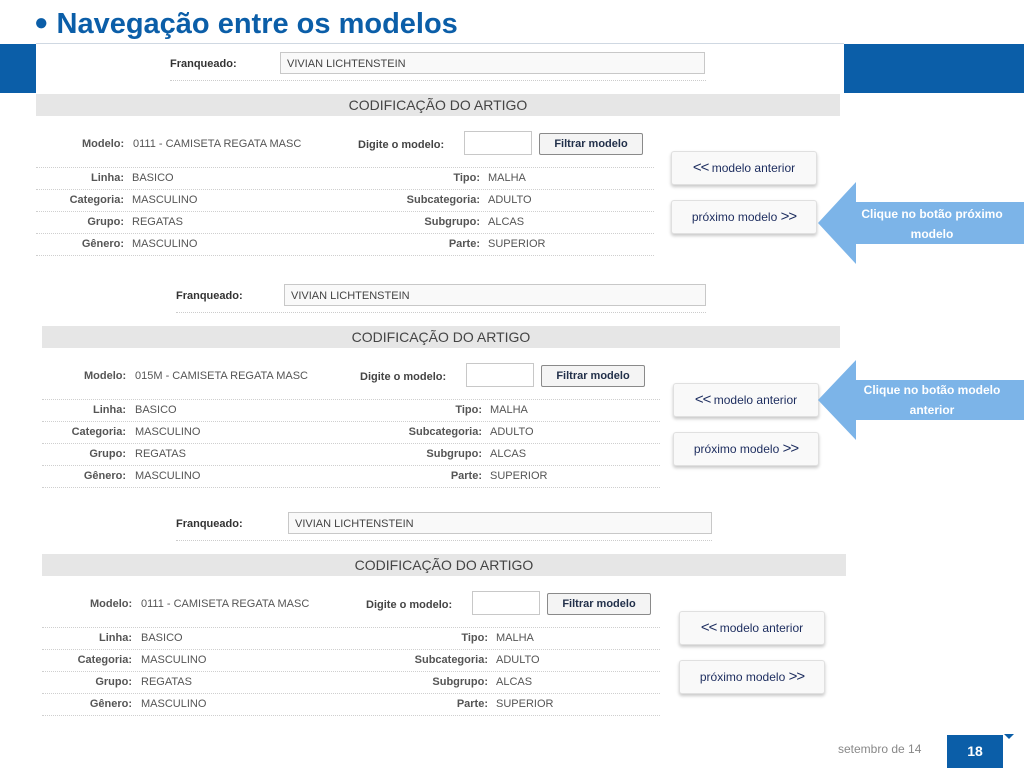 The image size is (1024, 768). What do you see at coordinates (225, 604) in the screenshot?
I see `modelo-value: 0111 - CAMISETA REGATA MASC` at bounding box center [225, 604].